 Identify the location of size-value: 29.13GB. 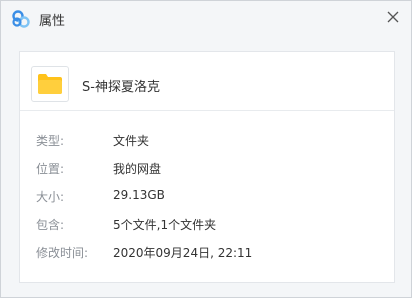
(139, 195).